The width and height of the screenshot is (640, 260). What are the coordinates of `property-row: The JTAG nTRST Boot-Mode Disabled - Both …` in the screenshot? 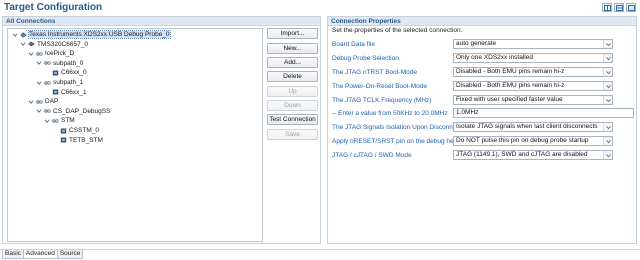 It's located at (483, 72).